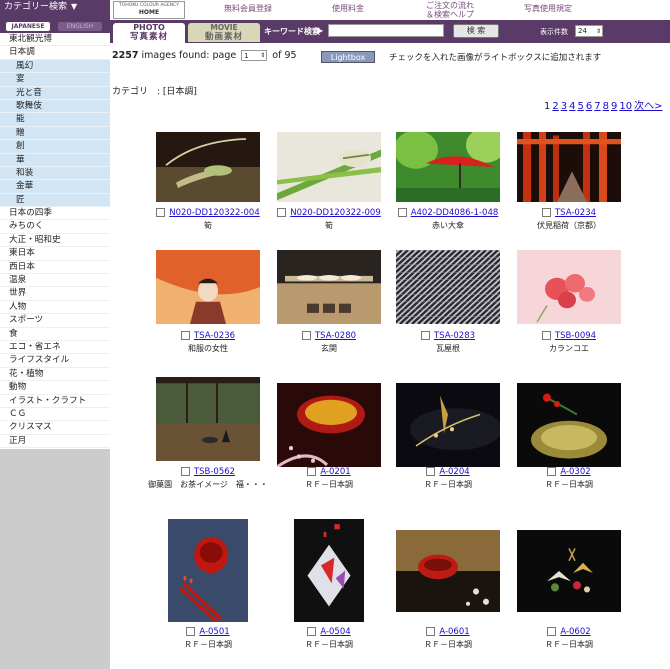 This screenshot has width=670, height=669. Describe the element at coordinates (55, 428) in the screenshot. I see `sidebar-item-29: クリスマス` at that location.